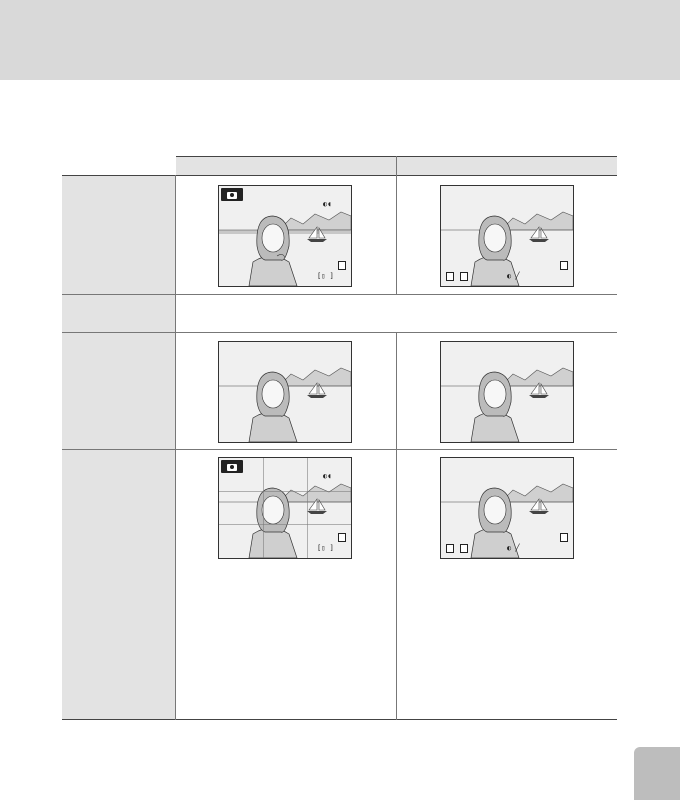 Image resolution: width=680 pixels, height=800 pixels. What do you see at coordinates (396, 165) in the screenshot?
I see `column-divider` at bounding box center [396, 165].